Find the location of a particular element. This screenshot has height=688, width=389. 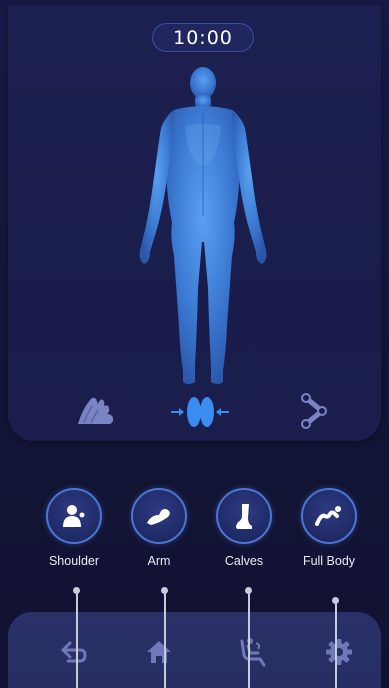

massage-chair-button is located at coordinates (252, 652).